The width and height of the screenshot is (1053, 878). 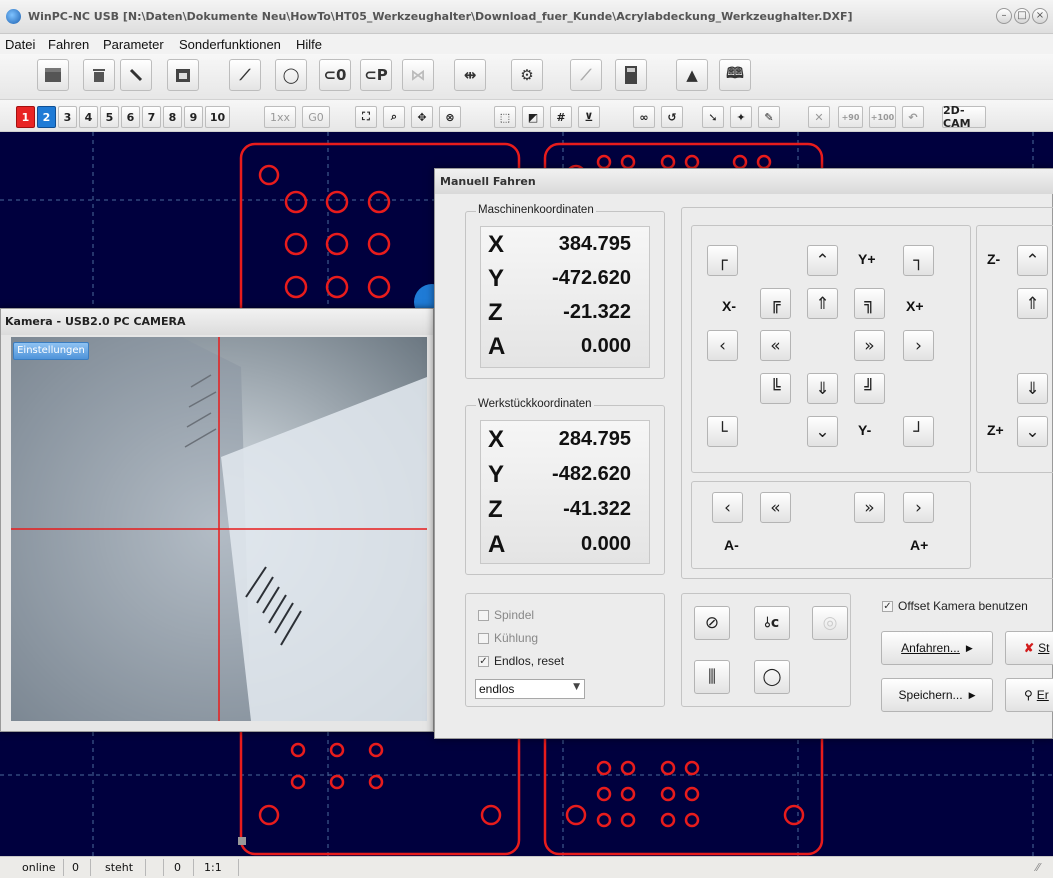 I want to click on zero-point-icon: ⊂0, so click(x=335, y=75).